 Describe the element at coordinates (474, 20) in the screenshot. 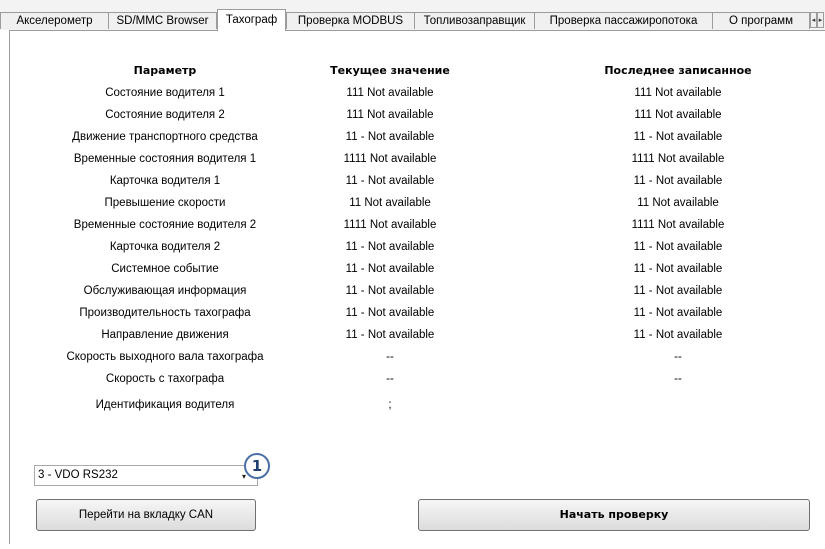

I see `tab-fuel-tanker: Топливозаправщик` at that location.